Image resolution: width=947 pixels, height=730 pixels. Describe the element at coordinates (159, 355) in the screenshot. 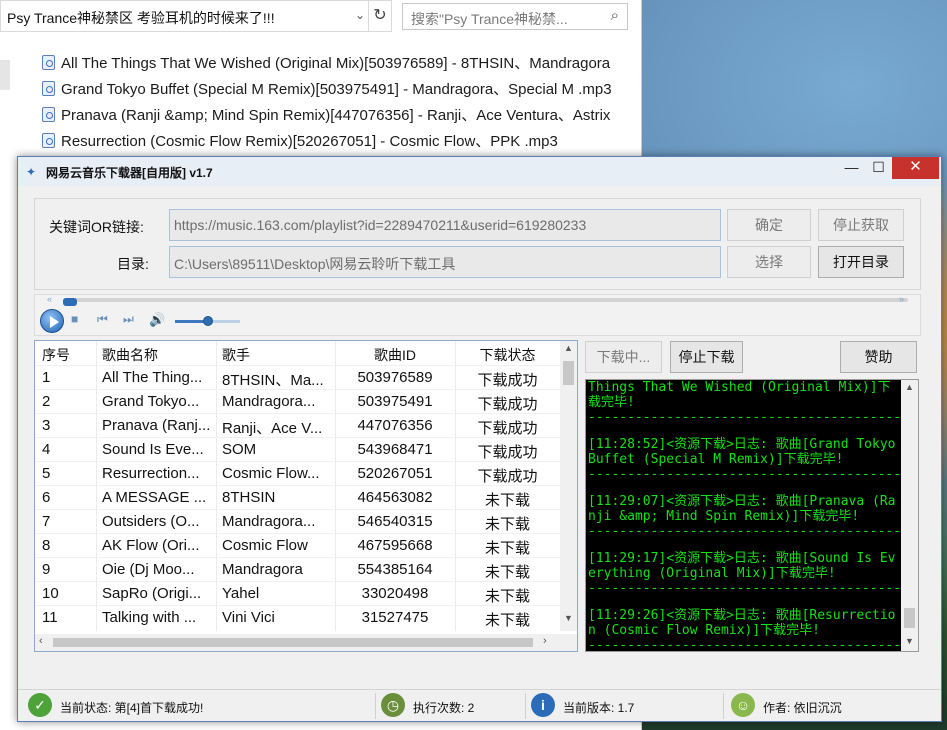

I see `header-song-name: 歌曲名称` at that location.